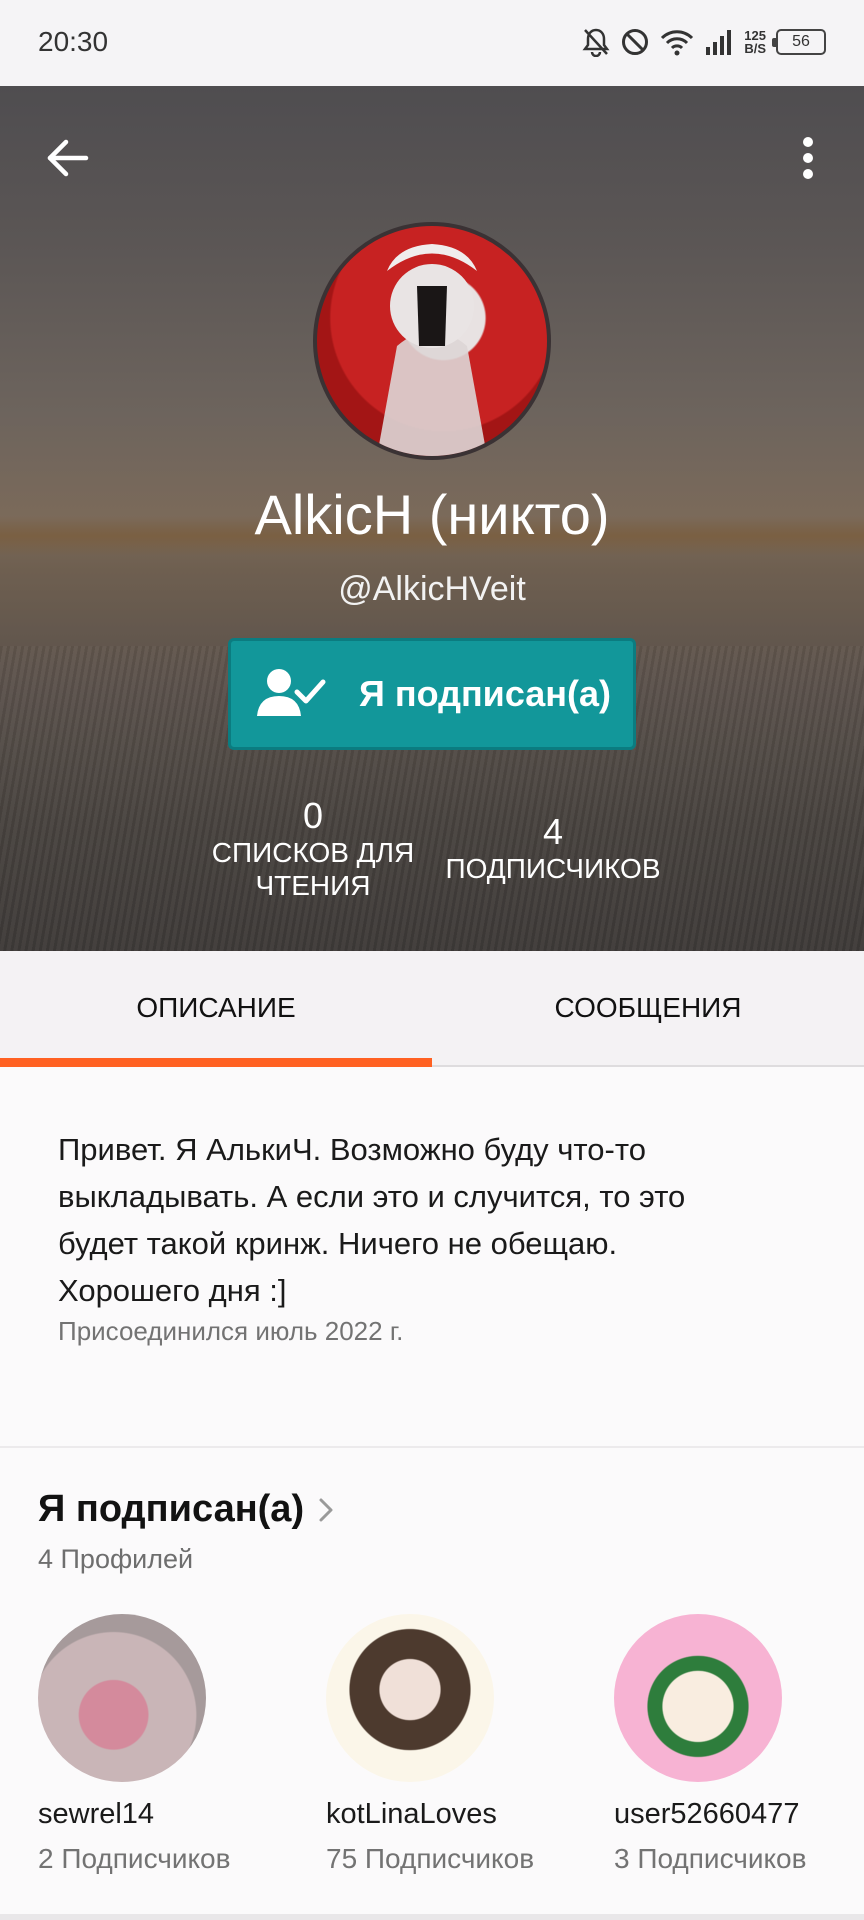 Image resolution: width=864 pixels, height=1920 pixels. I want to click on bell-off-icon, so click(596, 42).